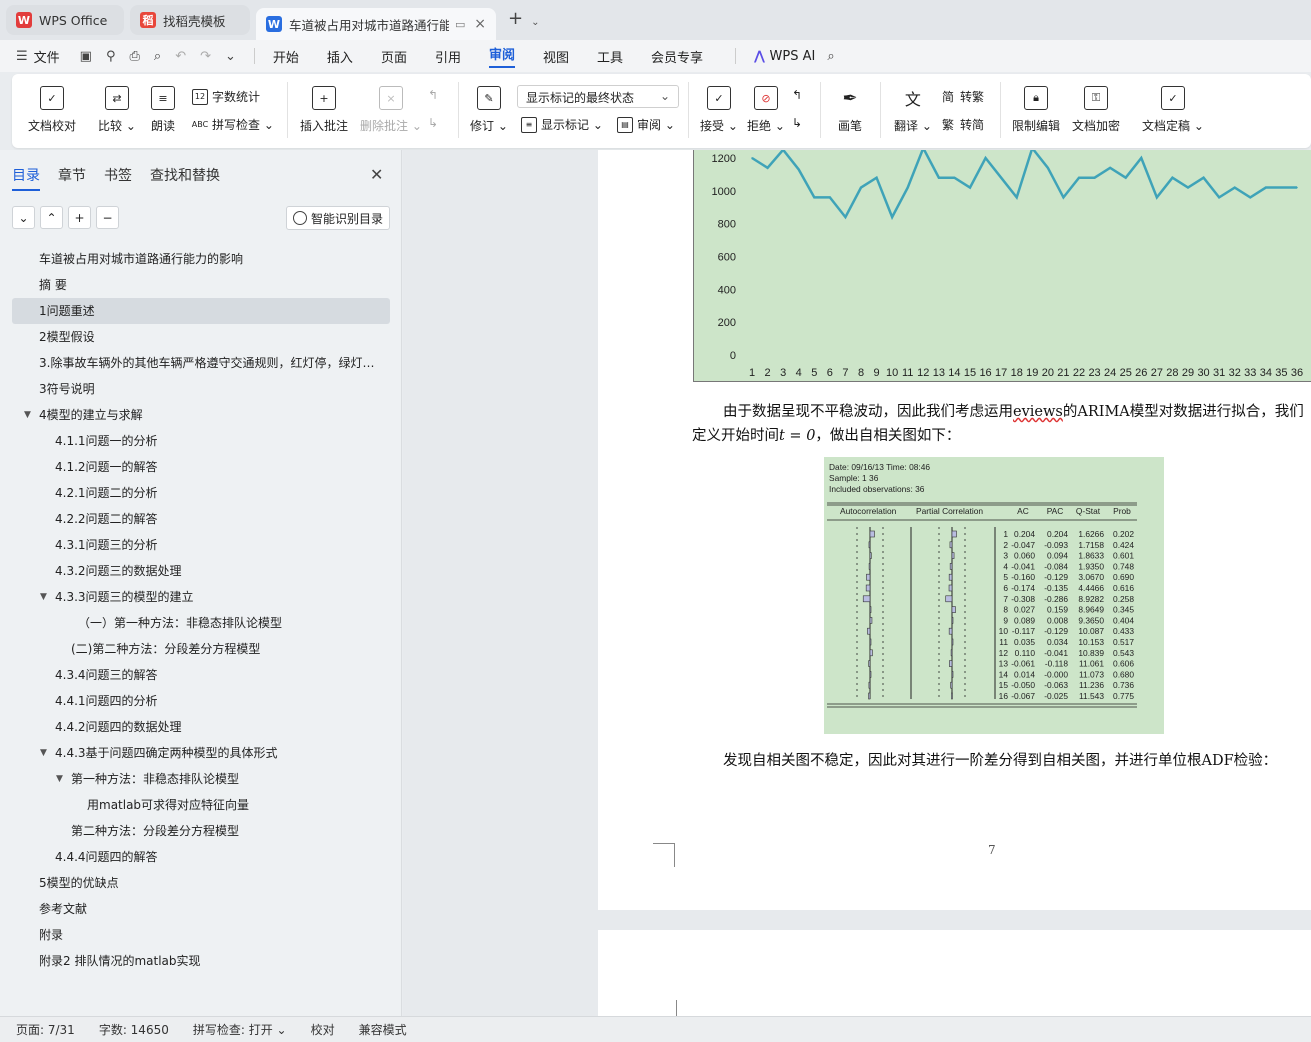 The width and height of the screenshot is (1311, 1042). What do you see at coordinates (201, 623) in the screenshot?
I see `toc-item: （一）第一种方法：非稳态排队论模型` at bounding box center [201, 623].